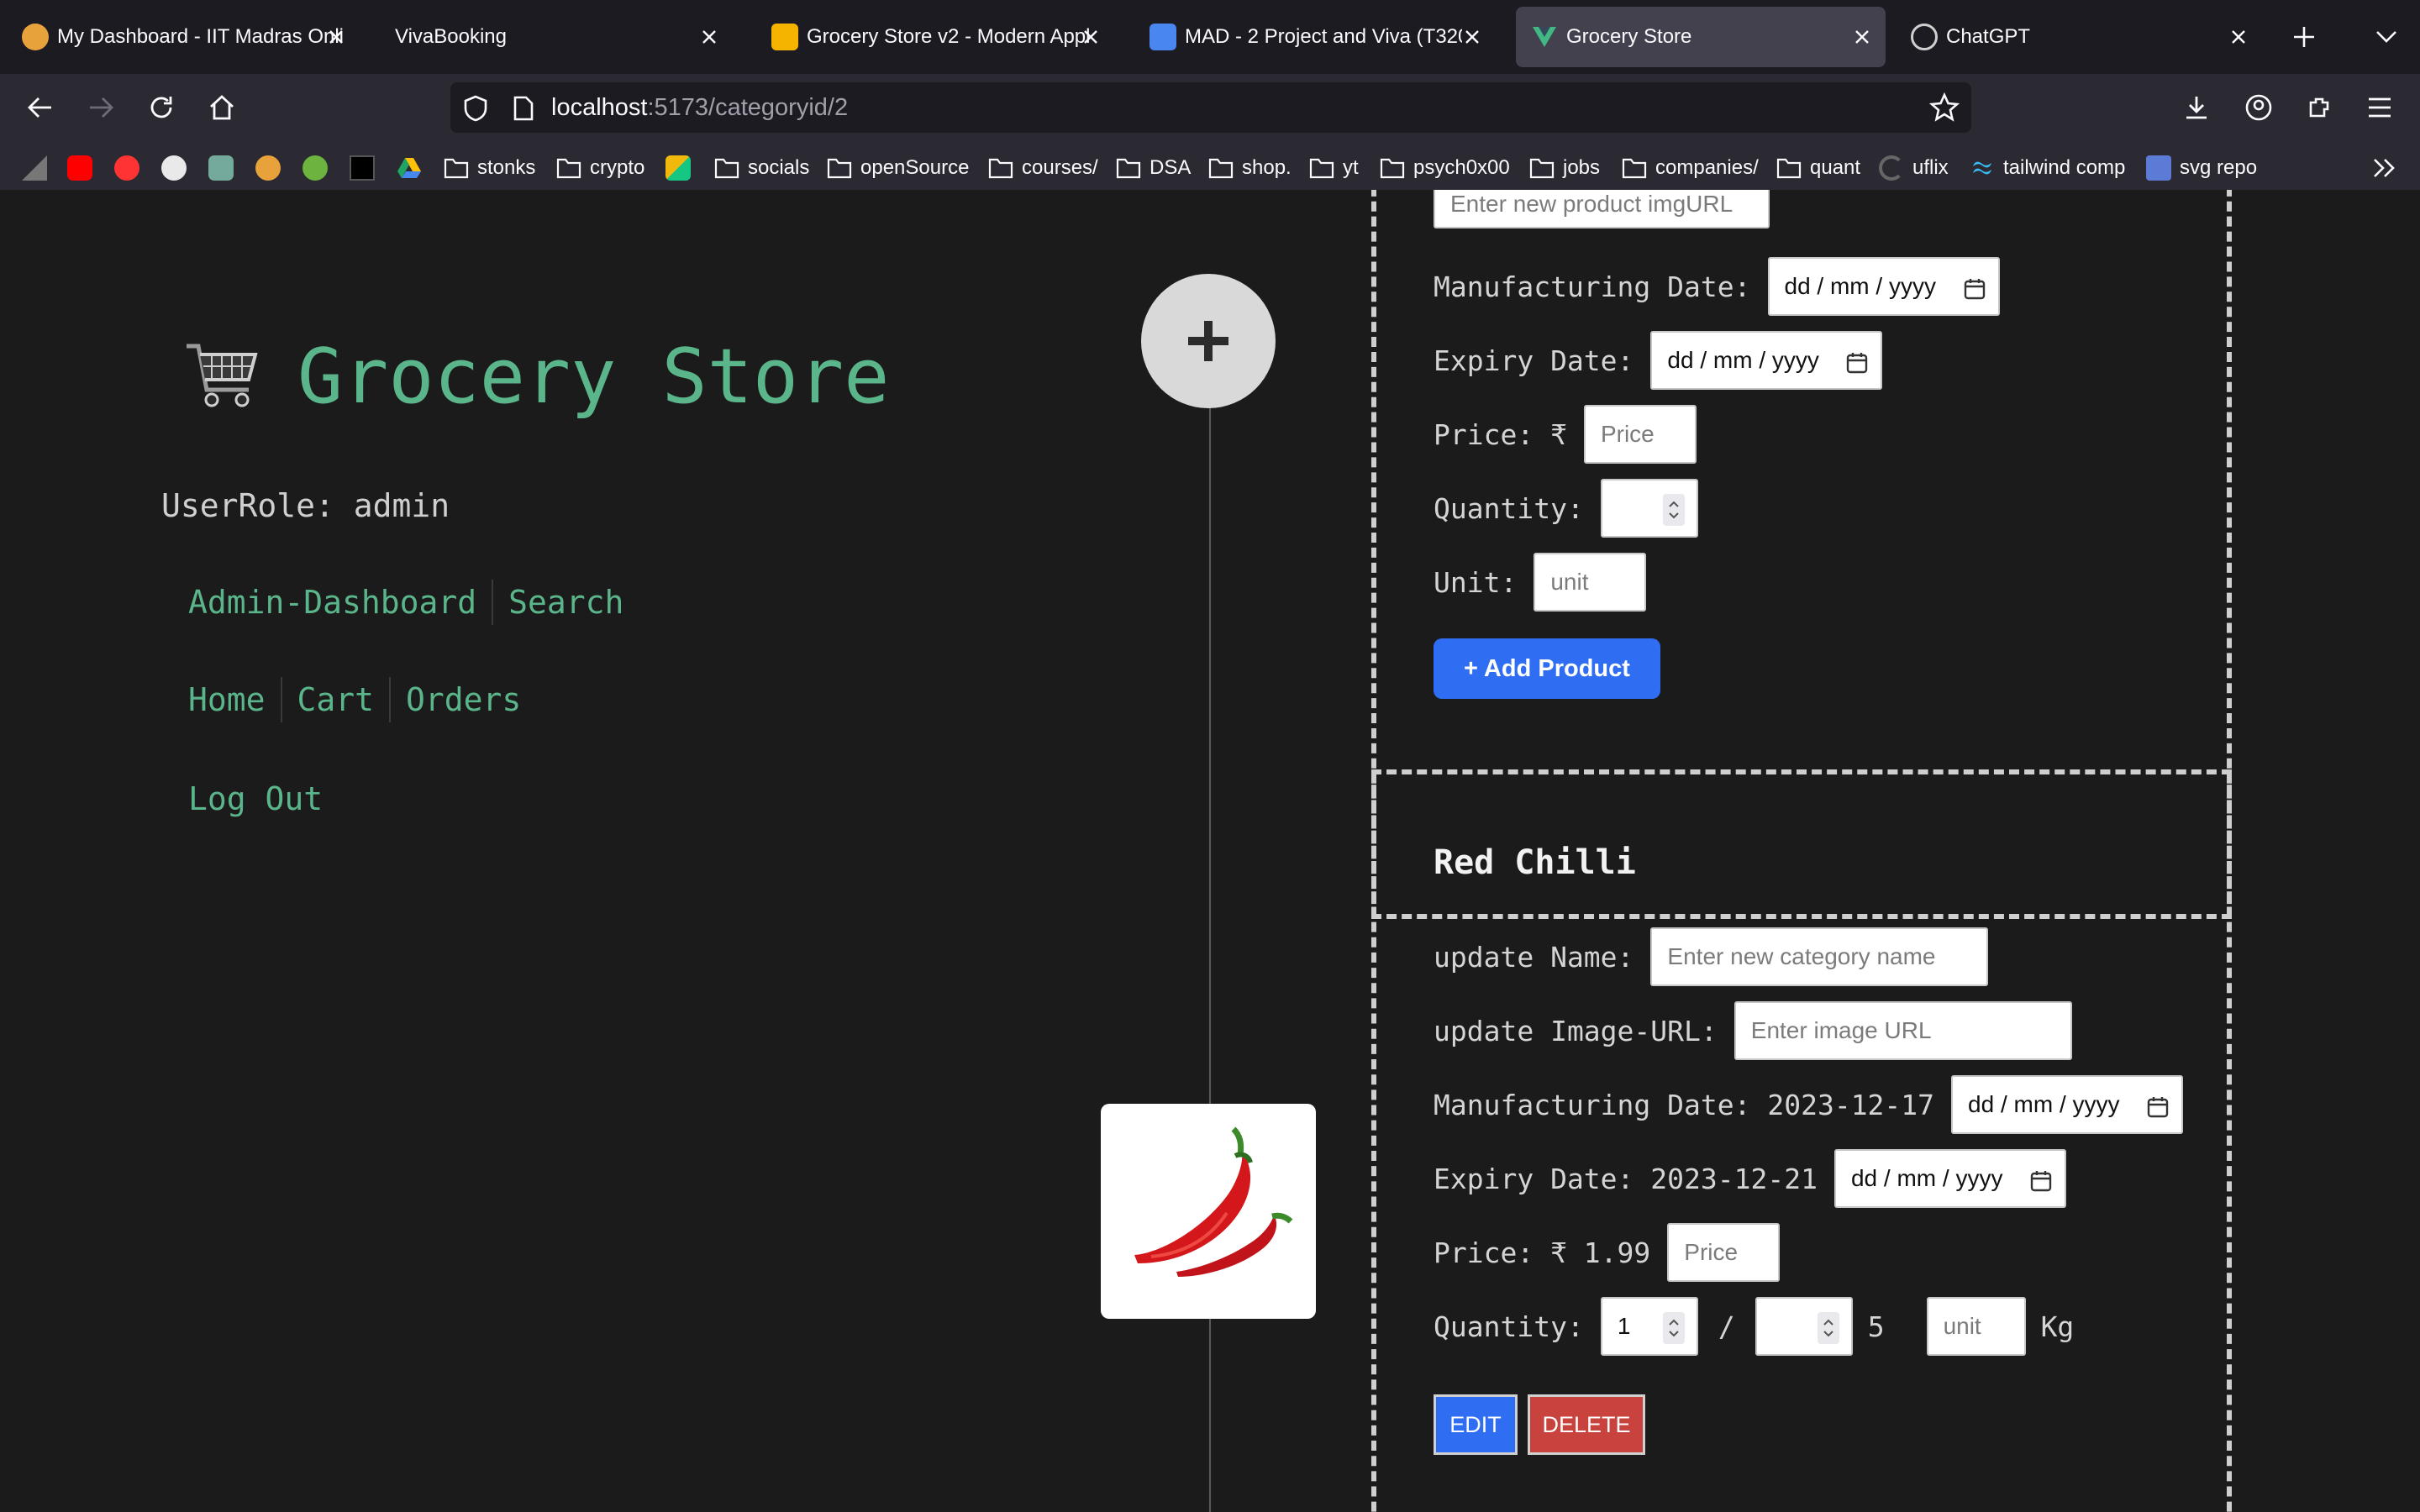 This screenshot has width=2420, height=1512. I want to click on edit-button: EDIT, so click(1476, 1424).